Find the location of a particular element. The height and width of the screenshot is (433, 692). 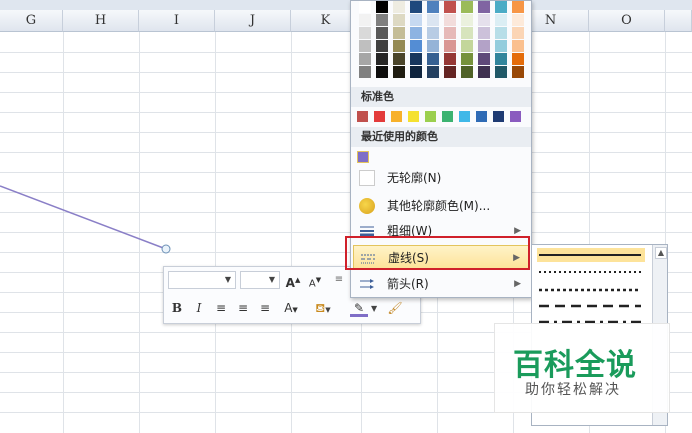

italic-icon: I is located at coordinates (199, 308).